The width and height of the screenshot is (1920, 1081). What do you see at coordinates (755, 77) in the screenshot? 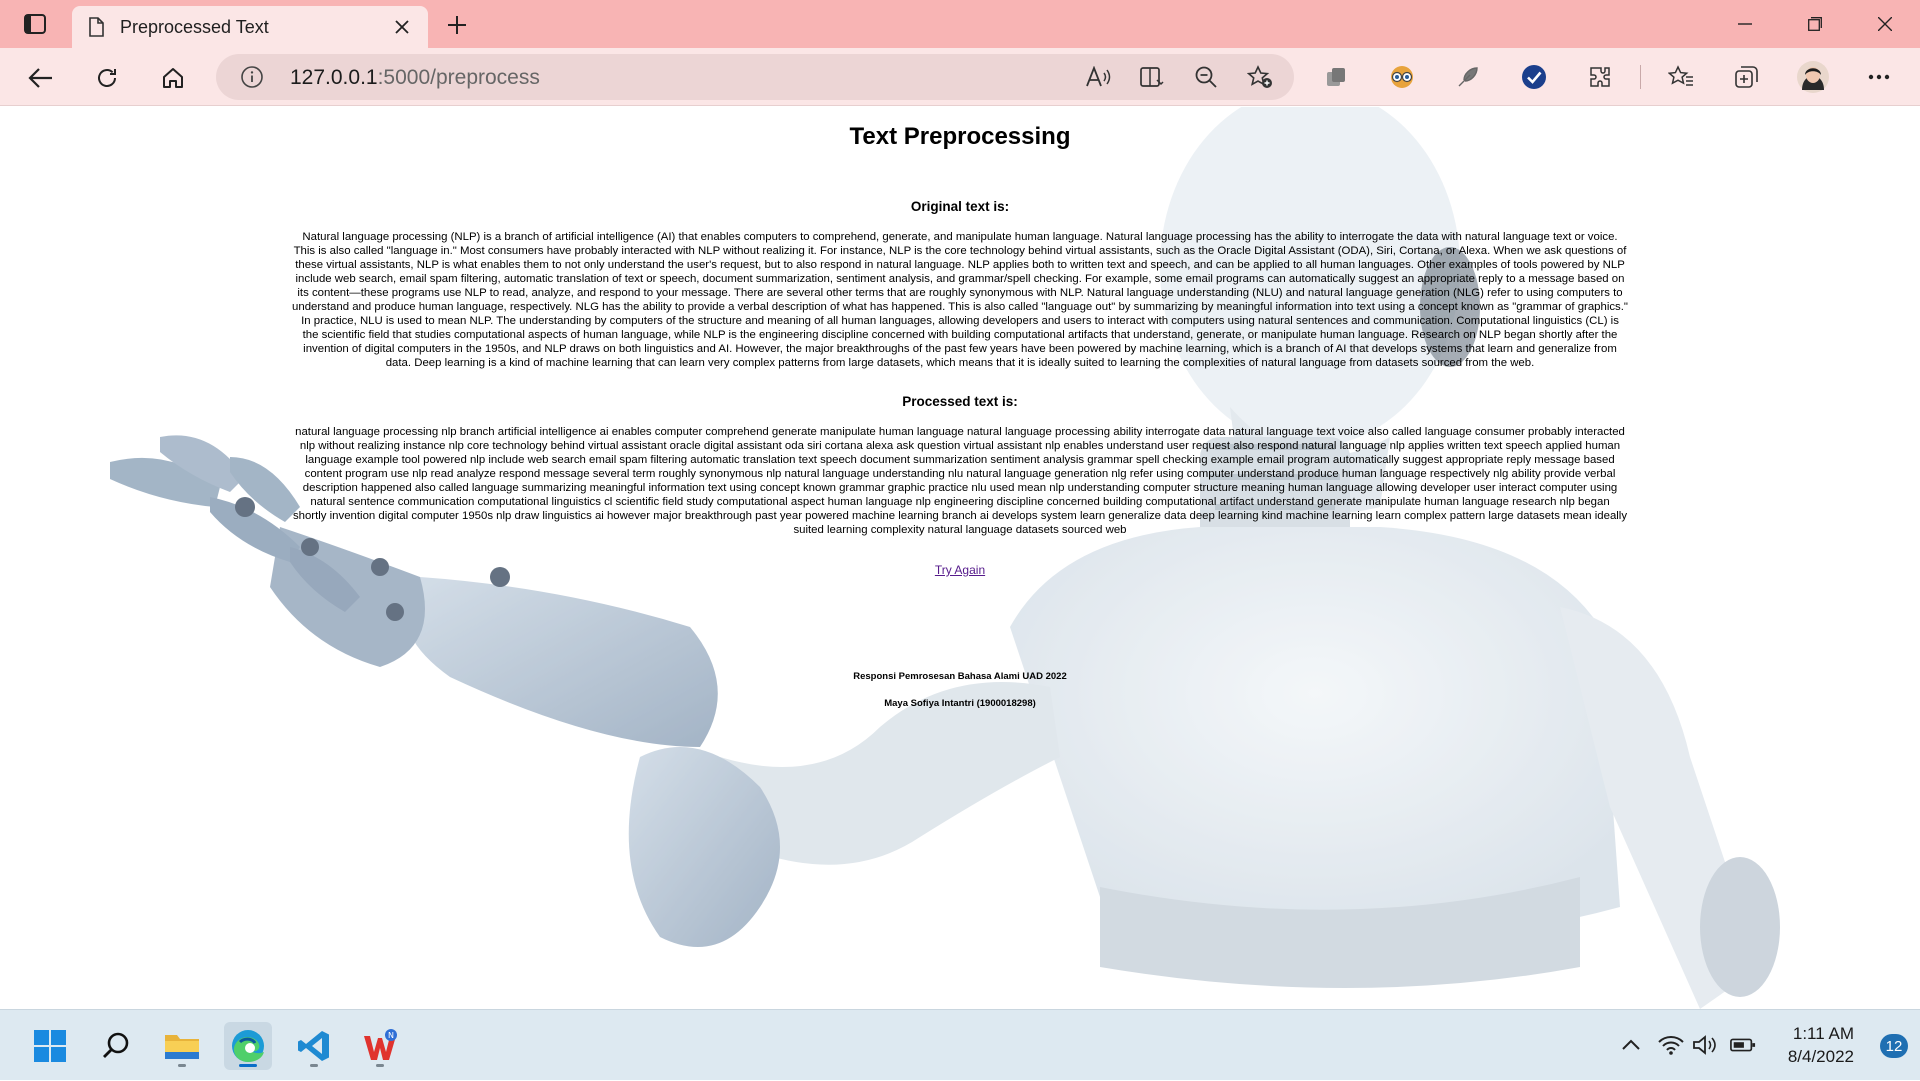
I see `address-bar: 127.0.0.1:5000/preprocess` at bounding box center [755, 77].